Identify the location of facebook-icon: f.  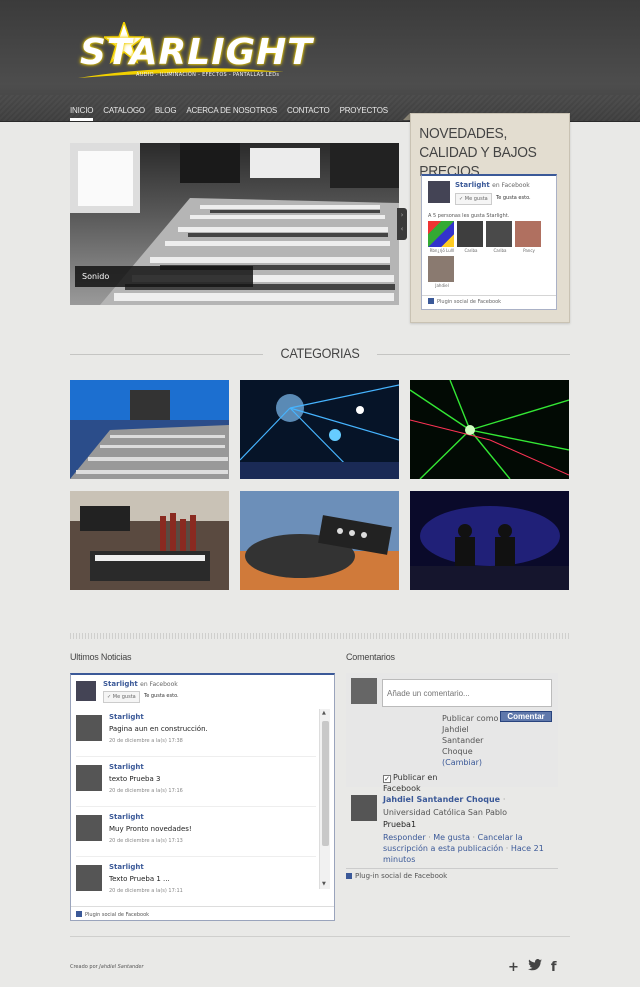
(554, 968).